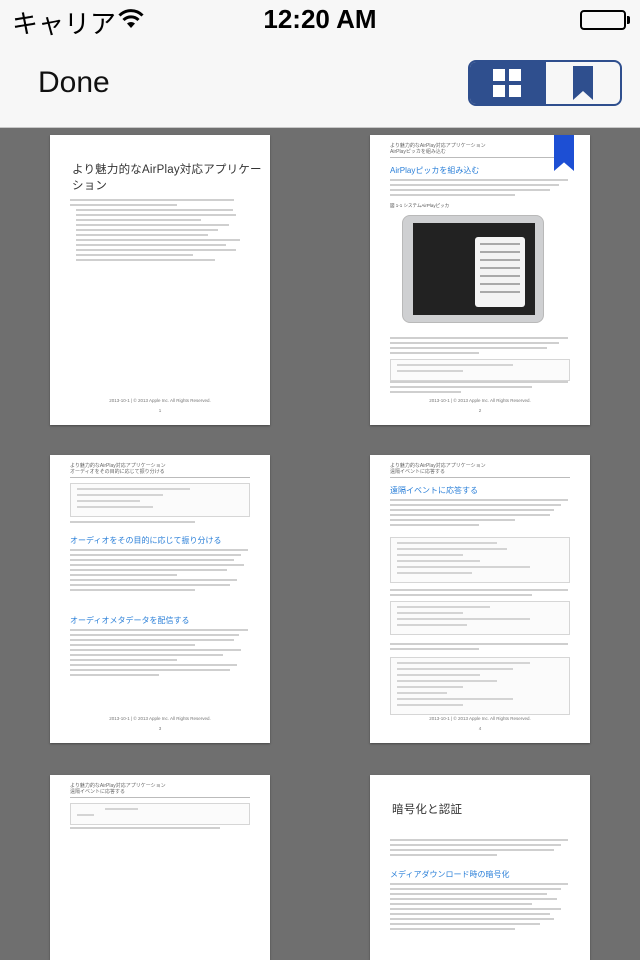 The image size is (640, 960). Describe the element at coordinates (320, 84) in the screenshot. I see `navigation-bar: Done` at that location.